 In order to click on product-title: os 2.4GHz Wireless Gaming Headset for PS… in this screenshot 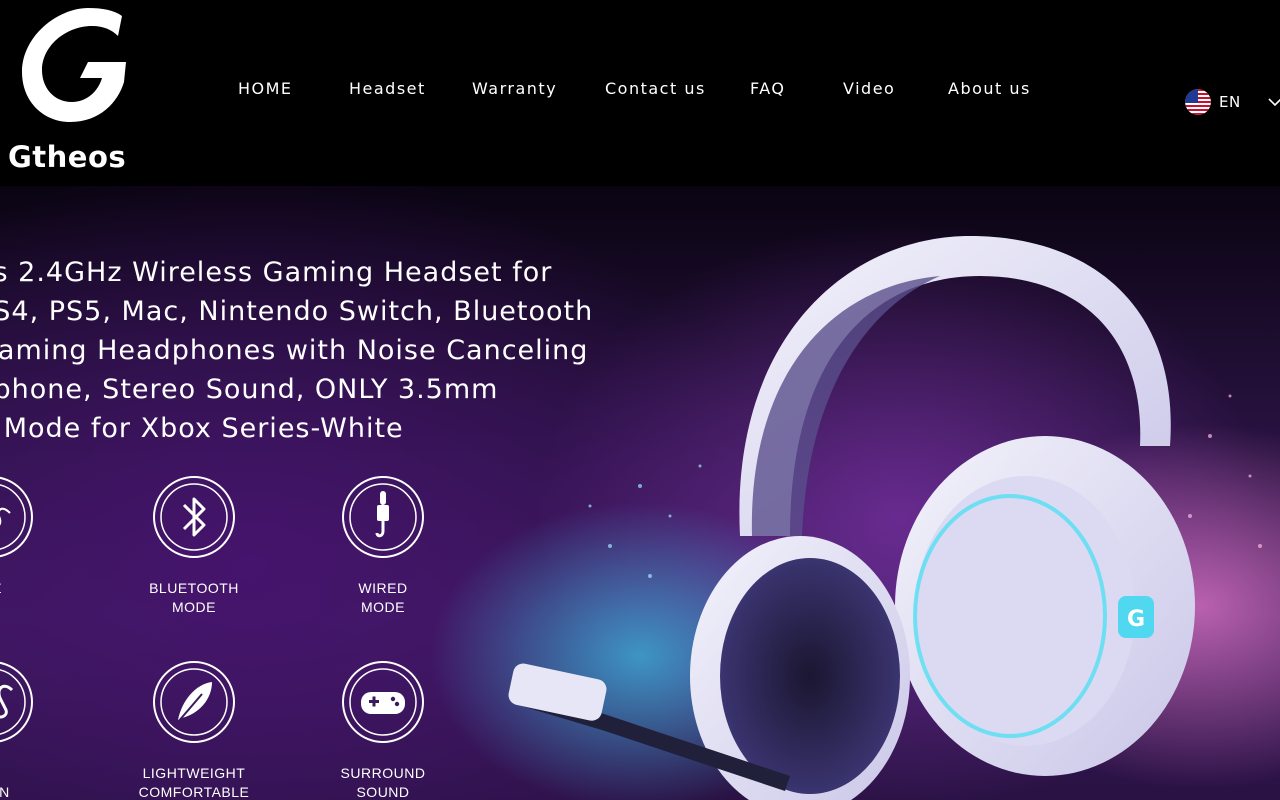, I will do `click(297, 350)`.